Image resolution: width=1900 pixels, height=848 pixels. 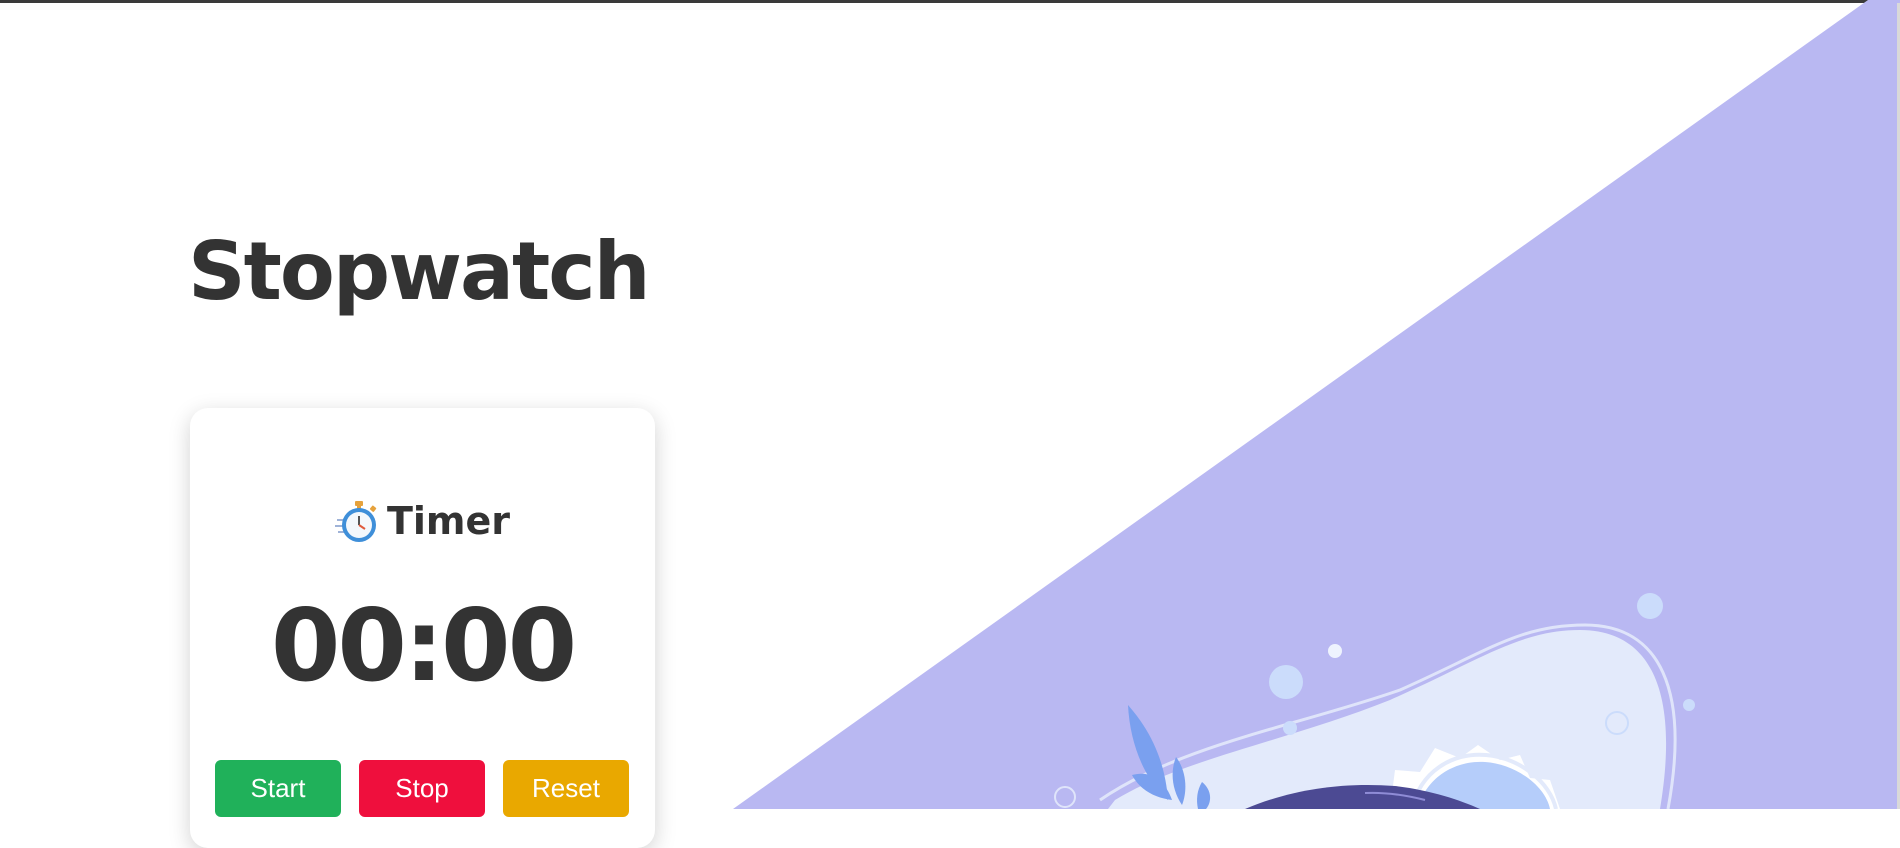 I want to click on page-title: Stopwatch, so click(x=419, y=271).